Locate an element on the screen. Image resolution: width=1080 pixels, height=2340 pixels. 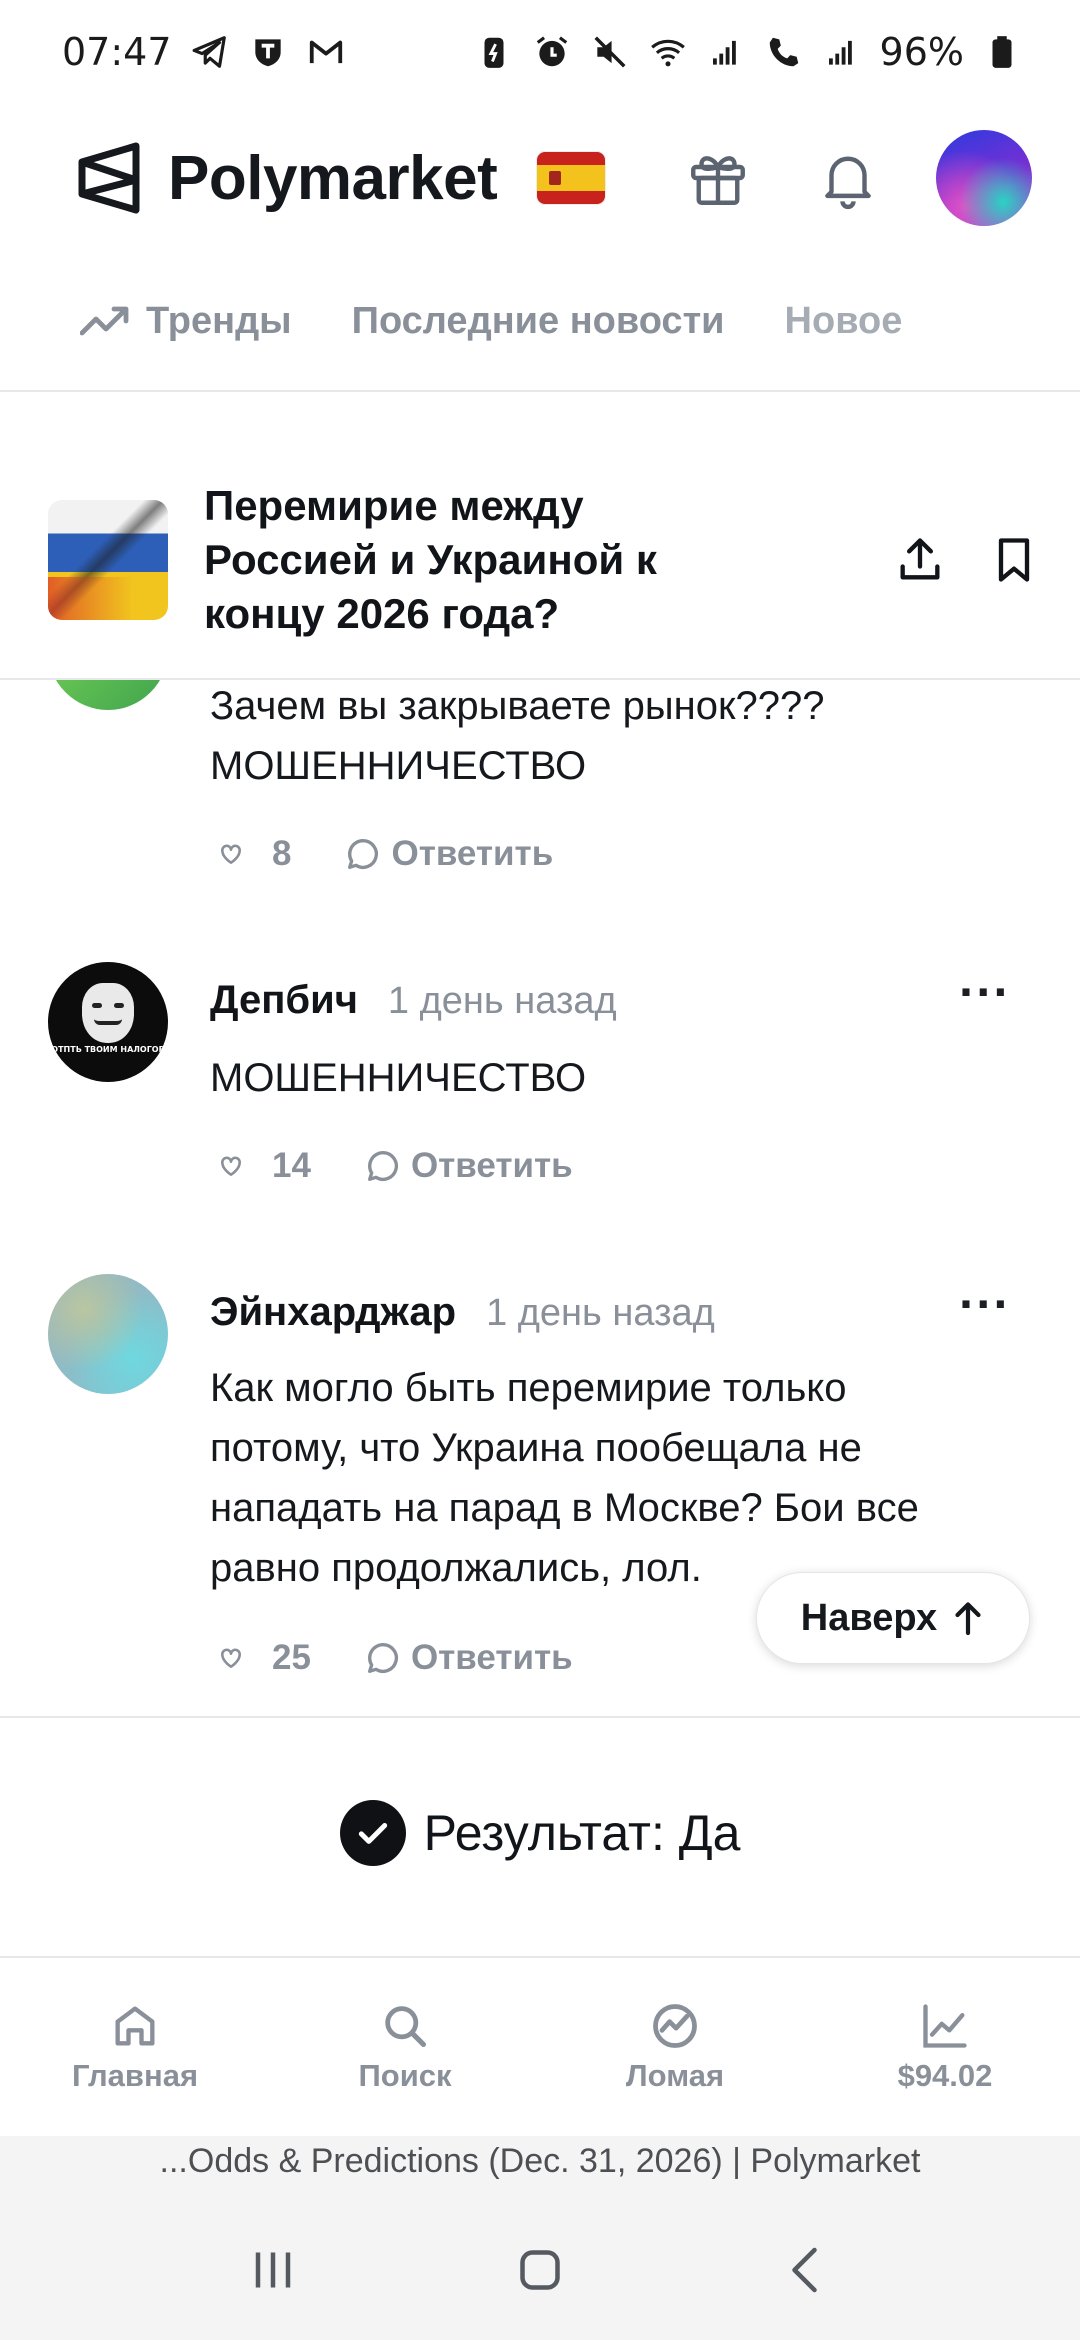
mute-icon is located at coordinates (610, 52).